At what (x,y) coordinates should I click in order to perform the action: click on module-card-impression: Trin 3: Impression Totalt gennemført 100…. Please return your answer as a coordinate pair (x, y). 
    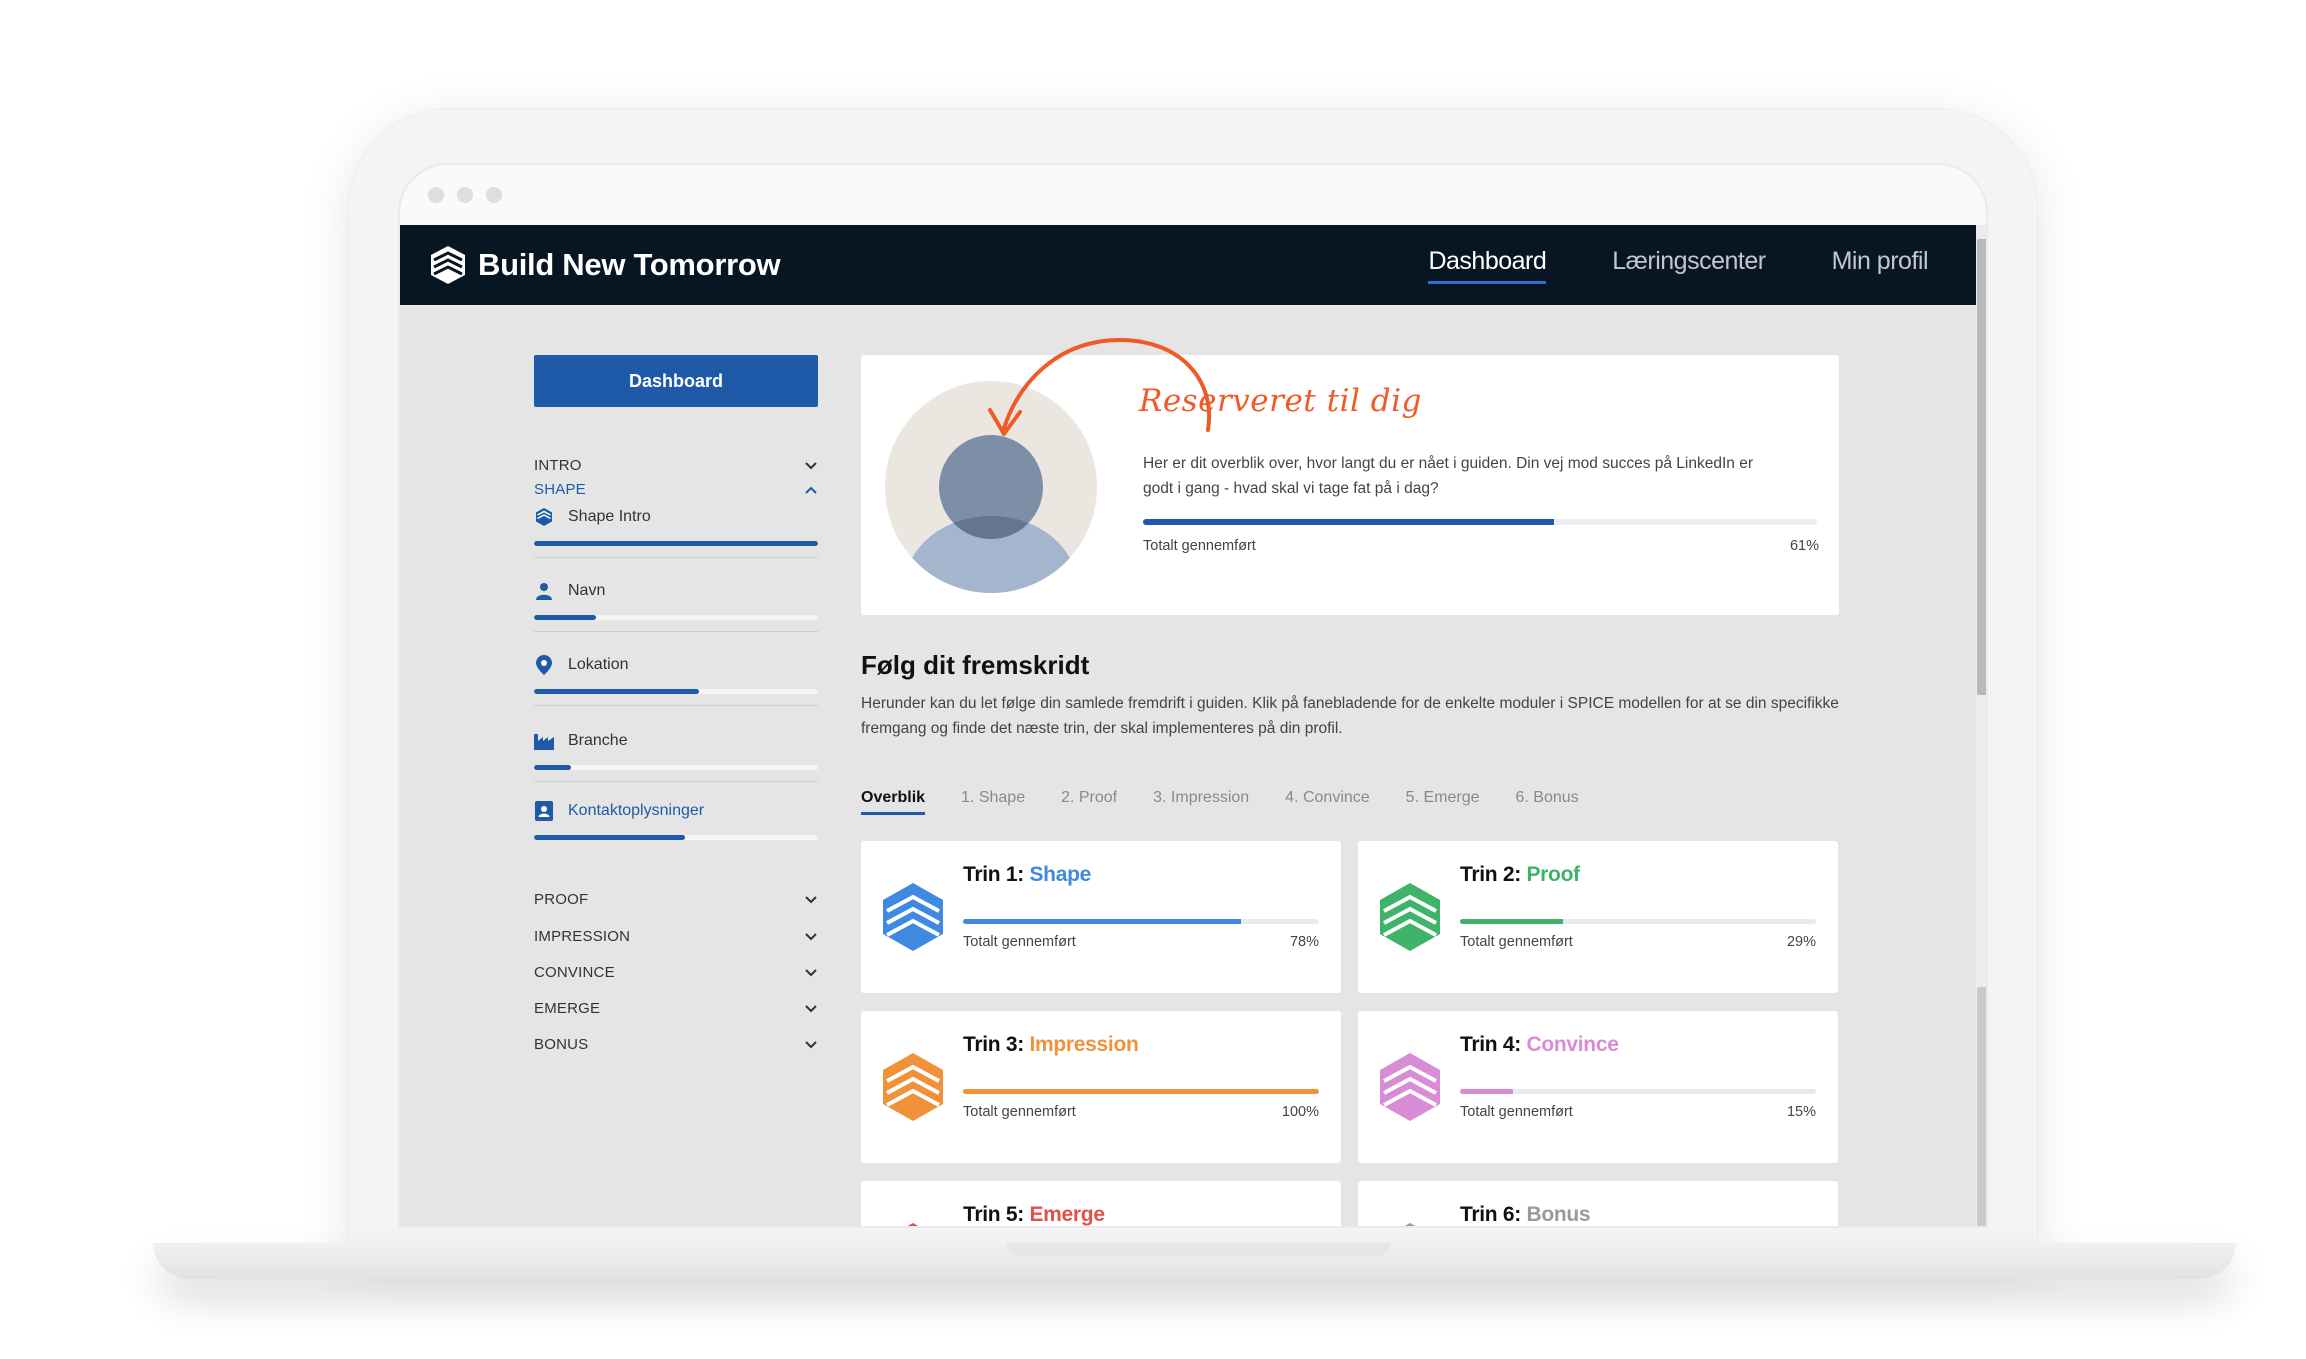
    Looking at the image, I should click on (1101, 1087).